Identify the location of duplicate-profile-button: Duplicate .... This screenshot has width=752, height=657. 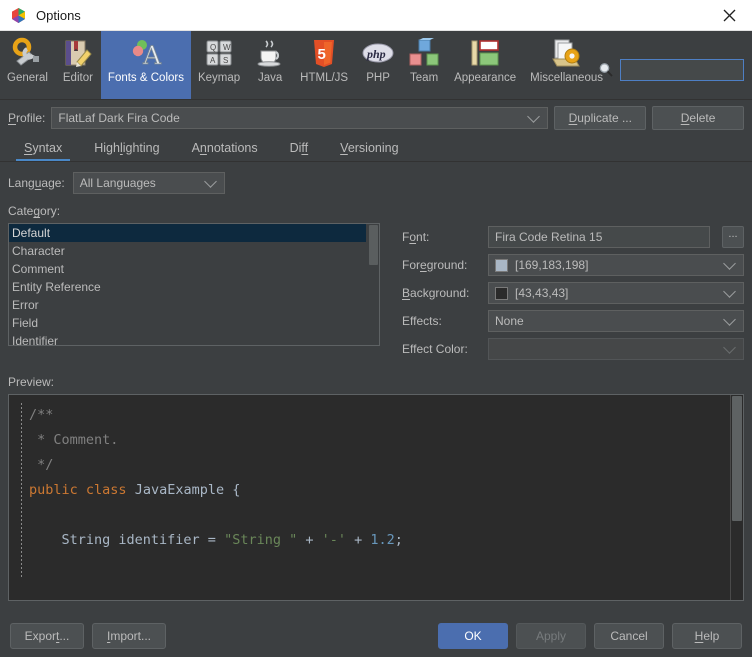
(600, 117).